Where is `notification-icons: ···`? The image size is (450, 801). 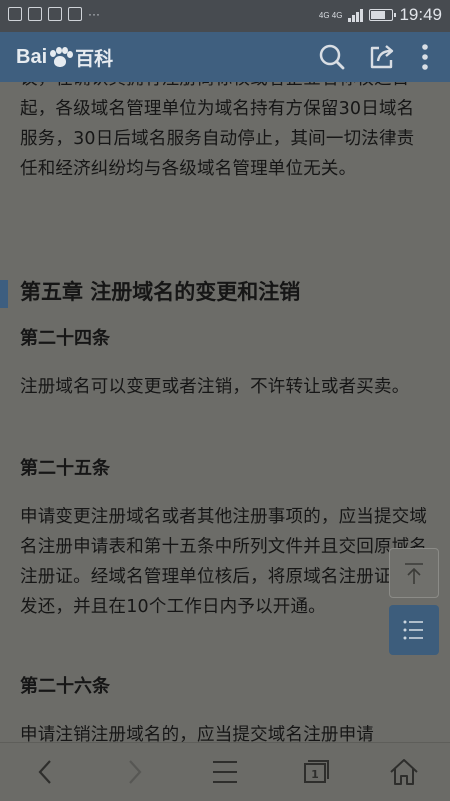 notification-icons: ··· is located at coordinates (54, 14).